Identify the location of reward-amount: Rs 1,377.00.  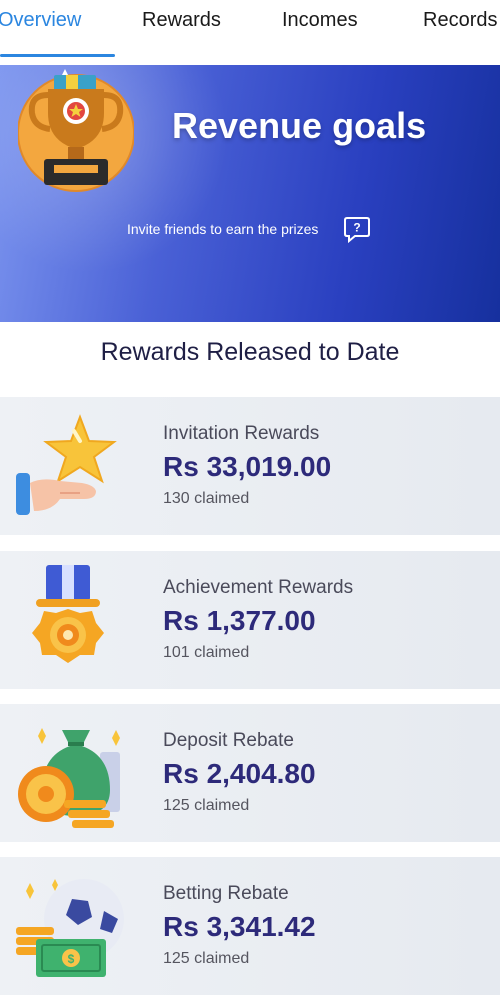
(239, 620).